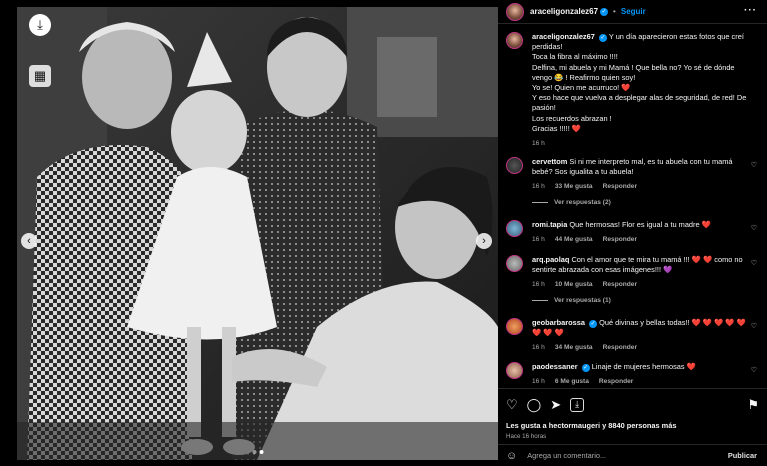  I want to click on carousel-dots, so click(257, 452).